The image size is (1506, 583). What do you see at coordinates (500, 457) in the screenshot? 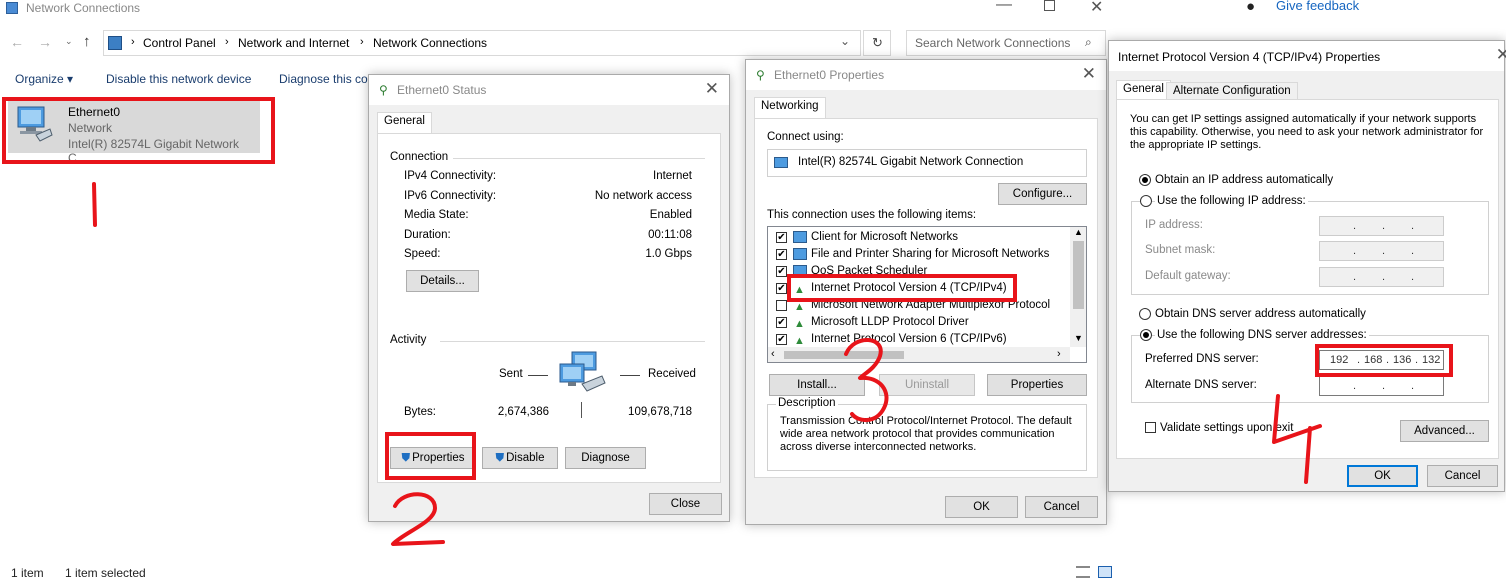
I see `shield-icon: ⛊` at bounding box center [500, 457].